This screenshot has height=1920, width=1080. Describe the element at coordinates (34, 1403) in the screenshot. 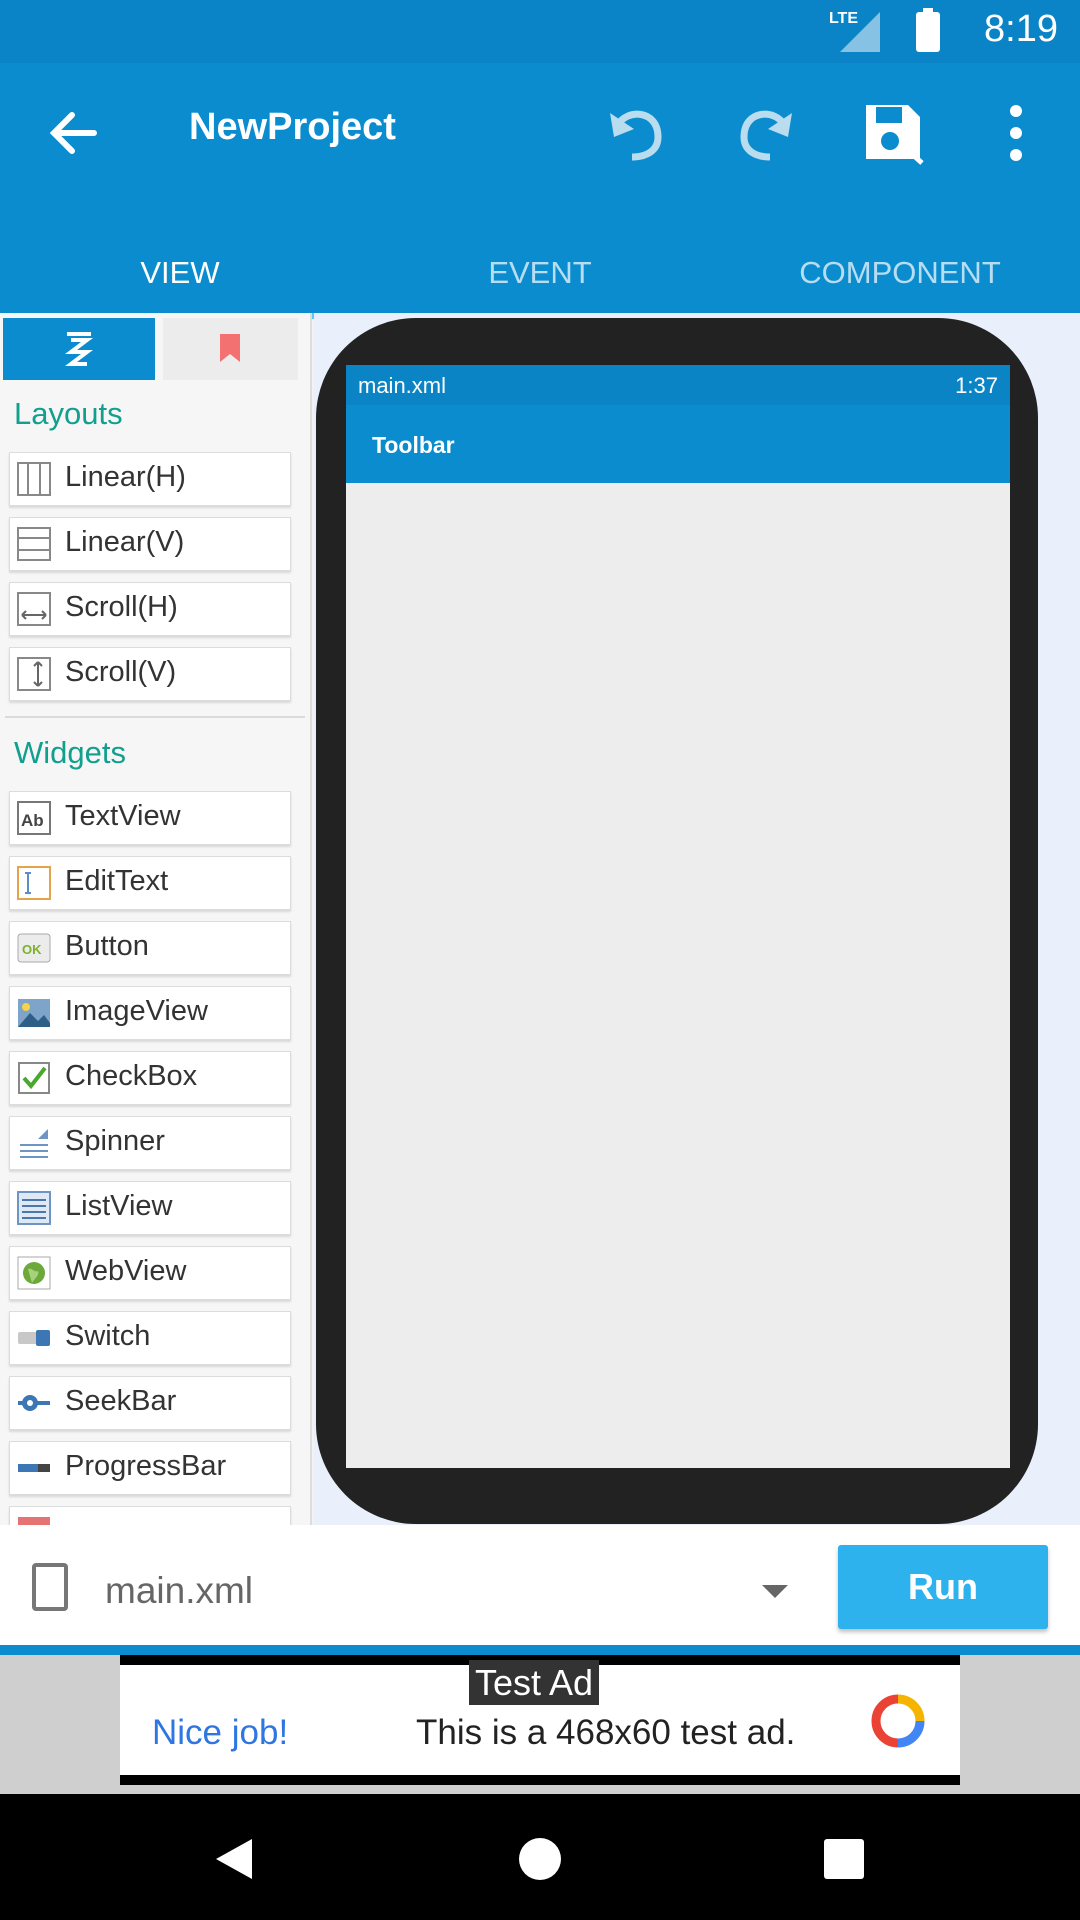

I see `seekbar-icon` at that location.